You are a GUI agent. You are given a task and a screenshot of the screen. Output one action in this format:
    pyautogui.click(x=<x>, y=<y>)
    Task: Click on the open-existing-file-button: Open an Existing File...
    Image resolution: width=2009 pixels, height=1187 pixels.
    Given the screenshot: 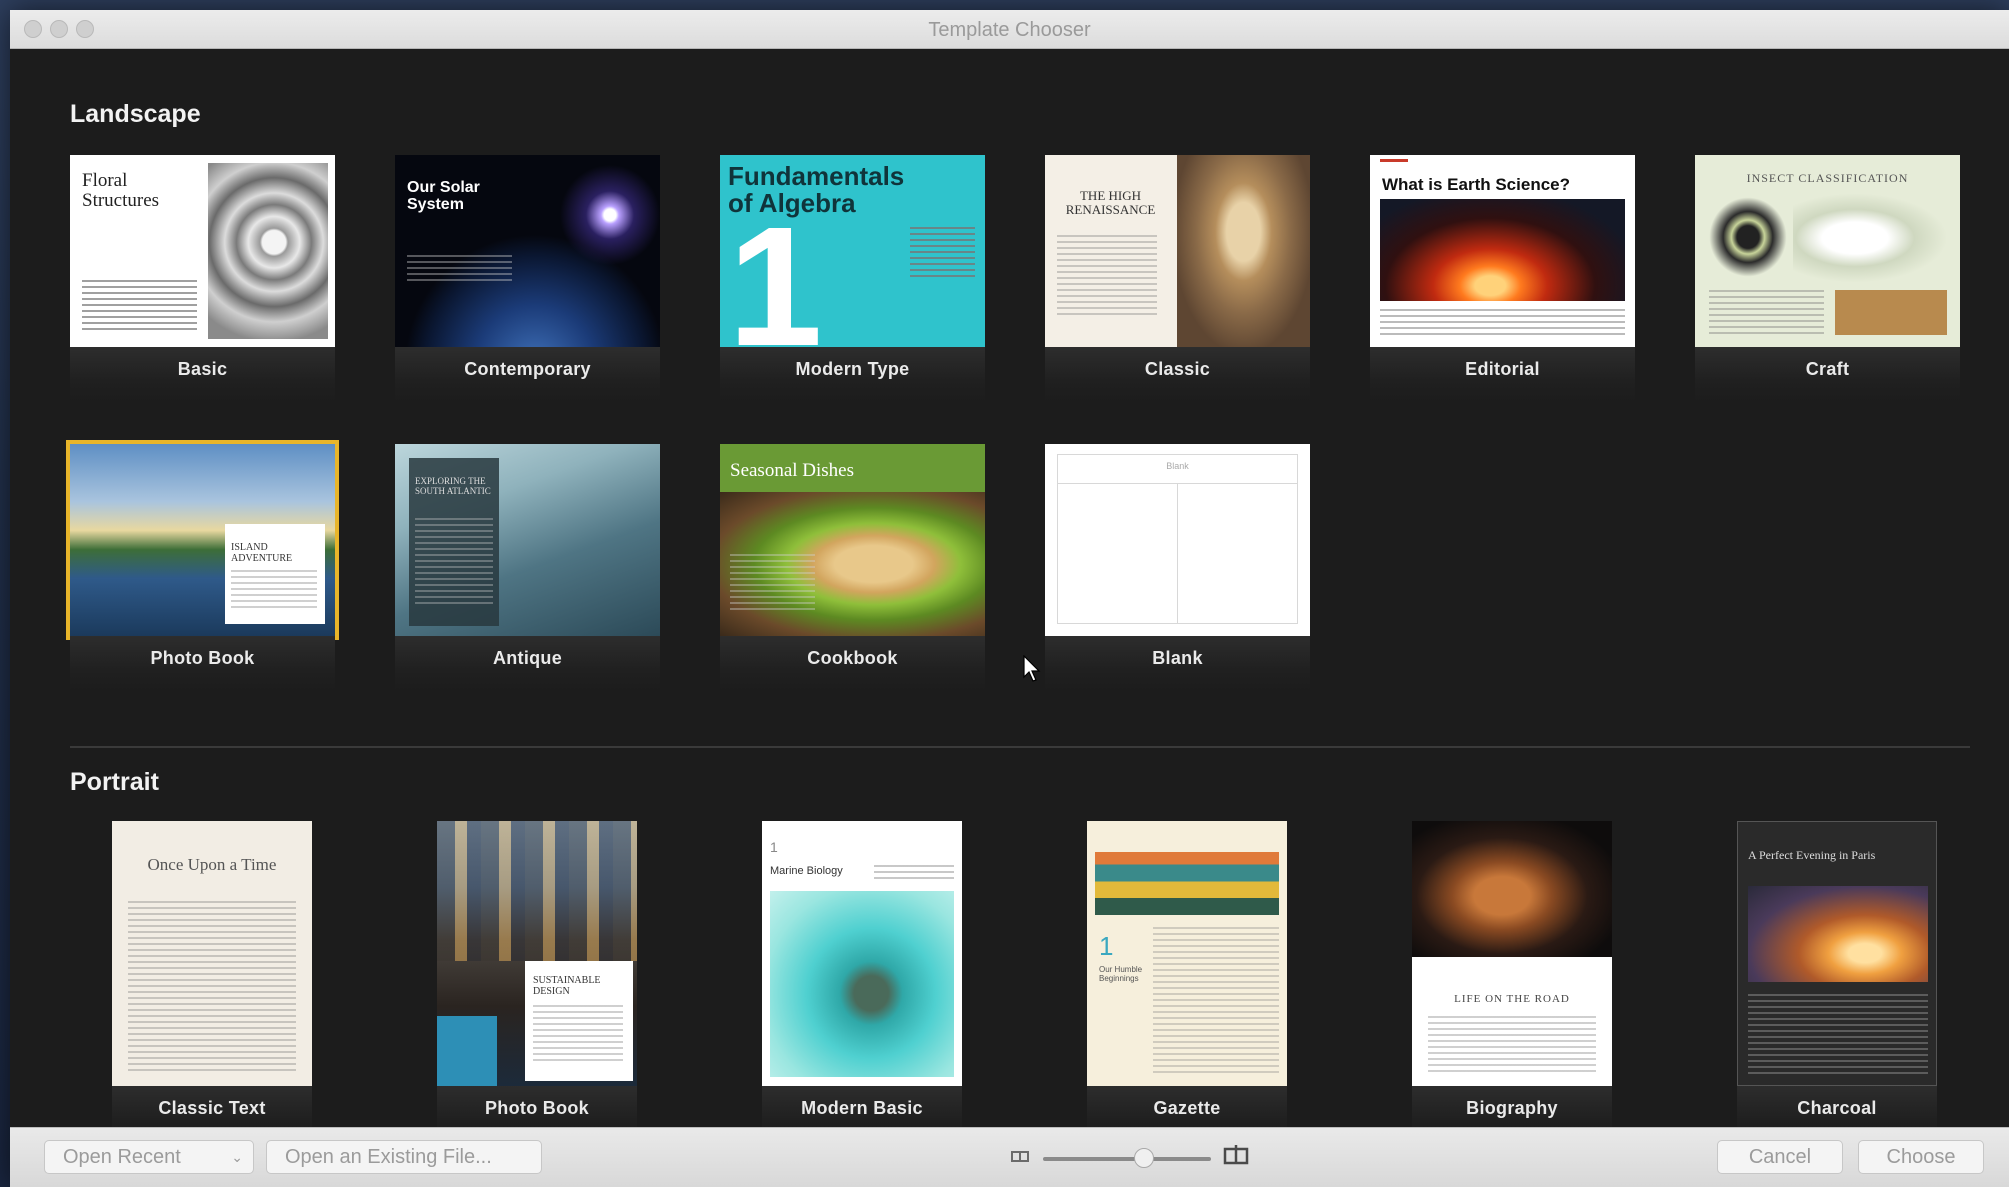 What is the action you would take?
    pyautogui.click(x=404, y=1157)
    